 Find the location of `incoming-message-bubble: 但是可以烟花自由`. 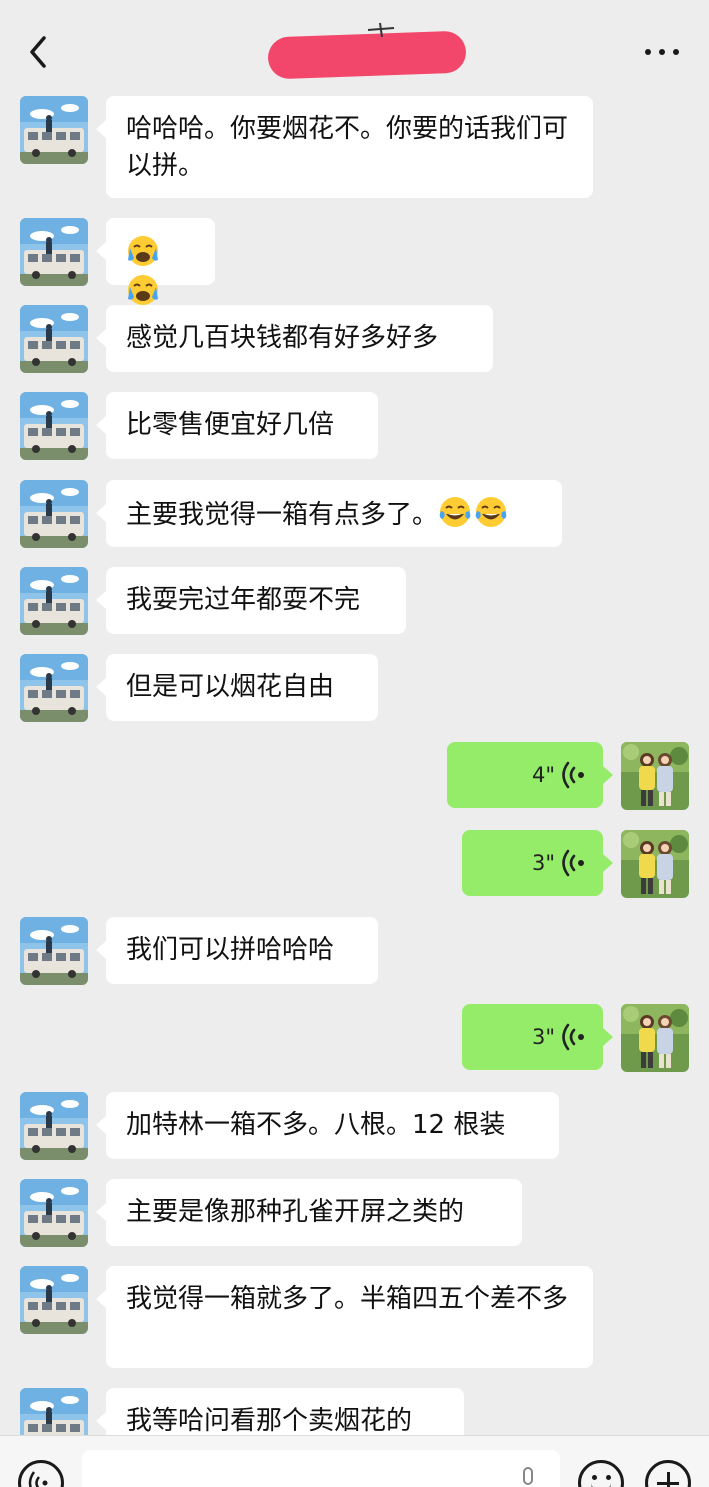

incoming-message-bubble: 但是可以烟花自由 is located at coordinates (237, 687).